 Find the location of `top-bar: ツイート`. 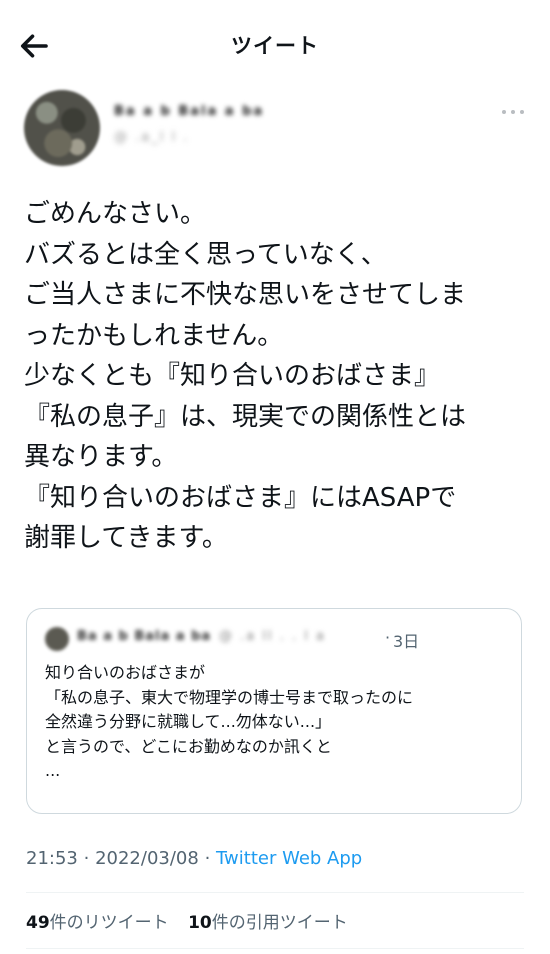

top-bar: ツイート is located at coordinates (275, 45).